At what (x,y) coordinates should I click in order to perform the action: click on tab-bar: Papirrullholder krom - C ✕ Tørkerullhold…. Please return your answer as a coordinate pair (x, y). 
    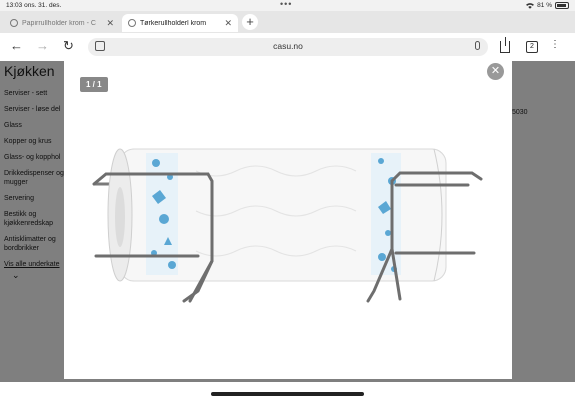
    Looking at the image, I should click on (287, 22).